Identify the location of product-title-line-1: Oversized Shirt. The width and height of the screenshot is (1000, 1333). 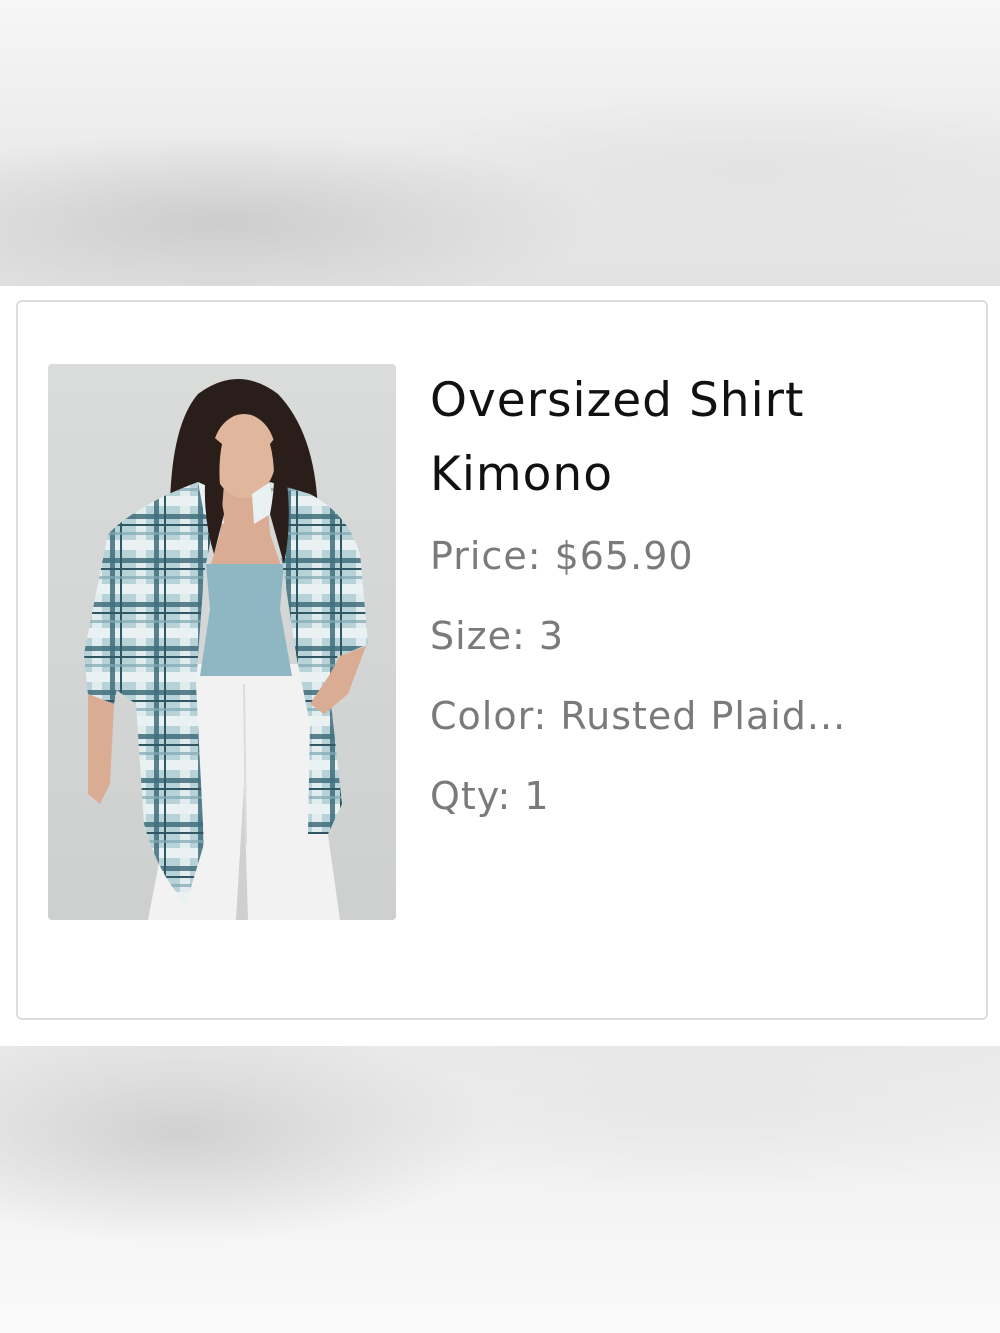
(617, 400).